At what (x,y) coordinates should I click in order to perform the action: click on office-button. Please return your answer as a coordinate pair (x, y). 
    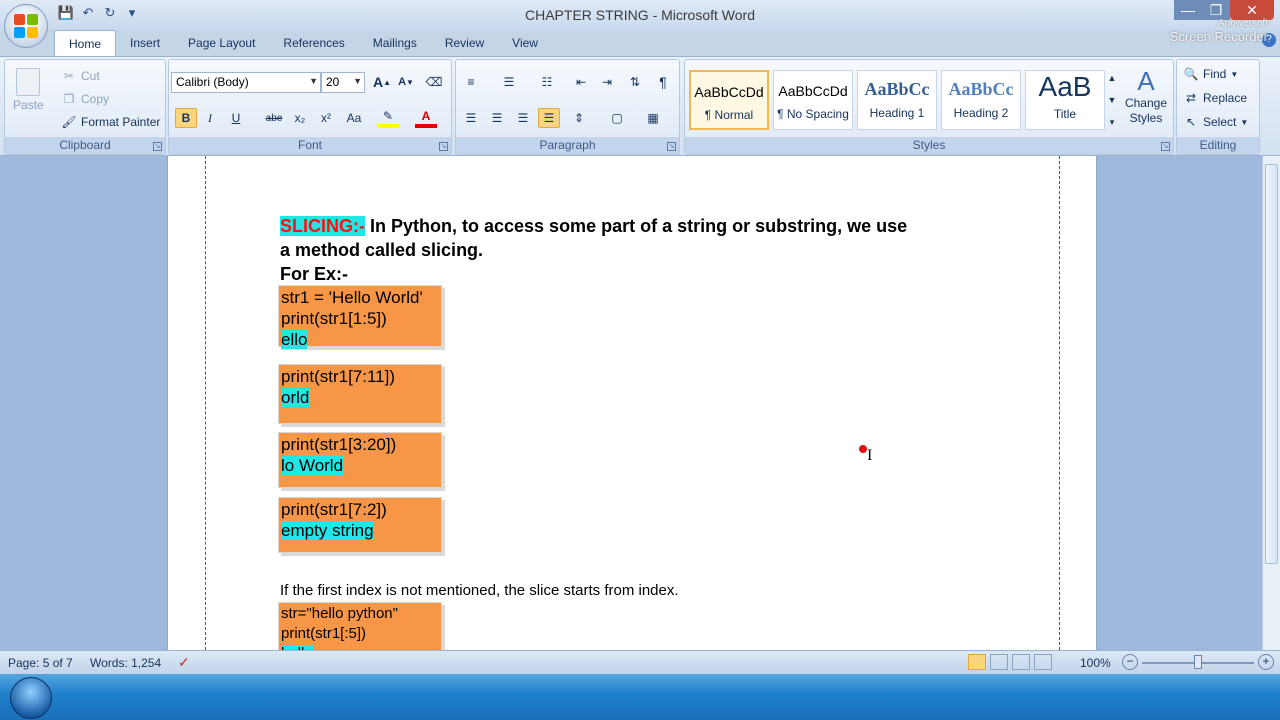
    Looking at the image, I should click on (26, 26).